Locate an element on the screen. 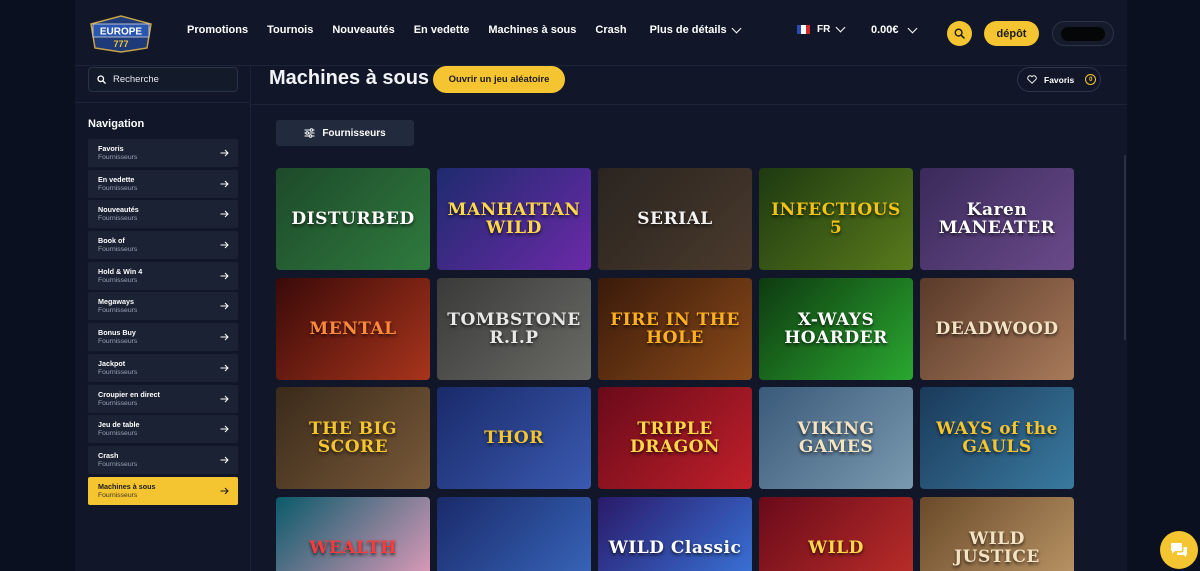 This screenshot has width=1200, height=571. game-tile: INFECTIOUS 5 is located at coordinates (836, 219).